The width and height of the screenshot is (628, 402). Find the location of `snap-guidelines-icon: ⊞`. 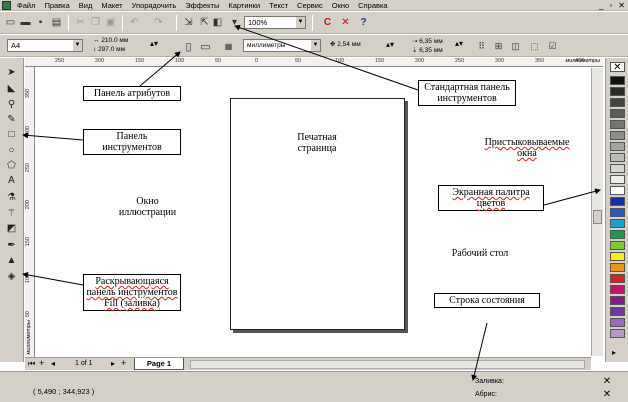

snap-guidelines-icon: ⊞ is located at coordinates (498, 46).